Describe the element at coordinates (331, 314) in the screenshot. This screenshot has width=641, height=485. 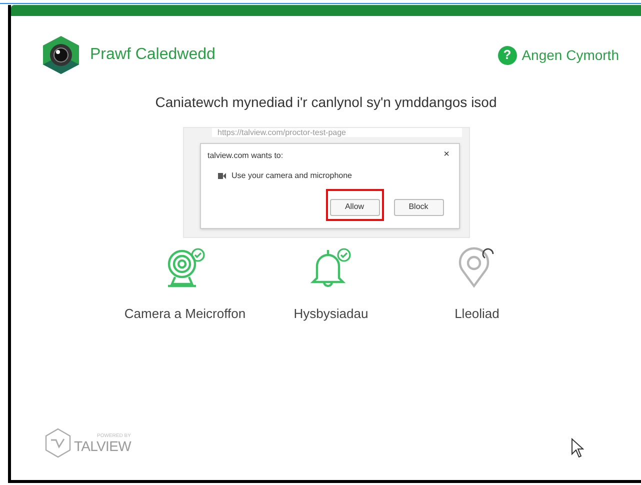
I see `permission-label: Hysbysiadau` at that location.